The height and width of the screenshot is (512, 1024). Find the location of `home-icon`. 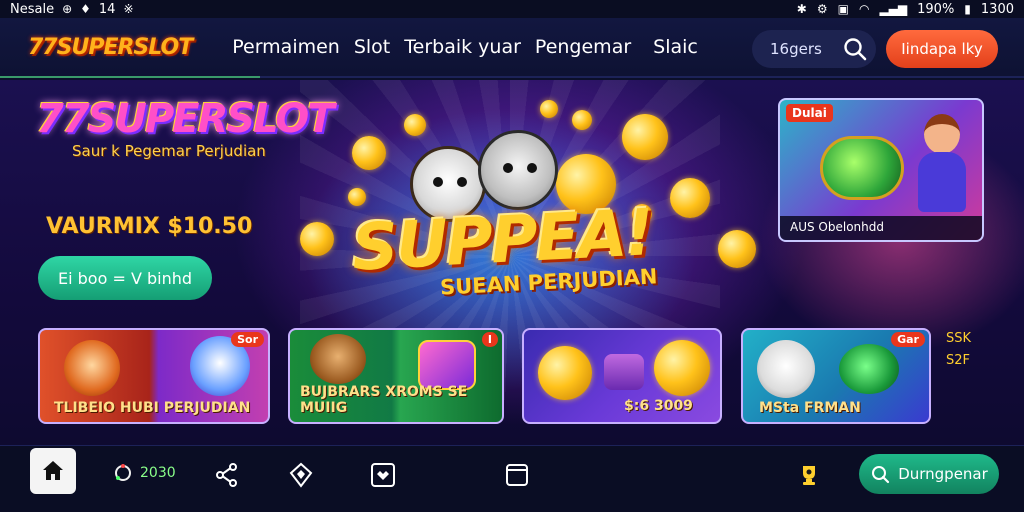

home-icon is located at coordinates (53, 470).